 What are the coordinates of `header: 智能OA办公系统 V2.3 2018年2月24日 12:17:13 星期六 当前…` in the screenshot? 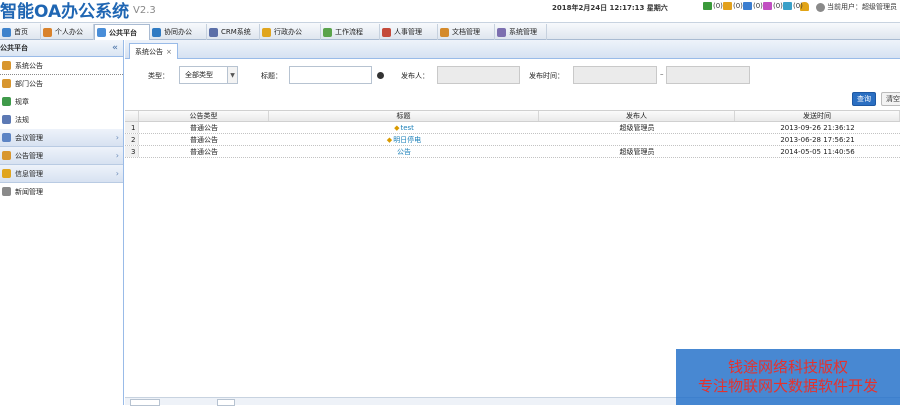 It's located at (450, 11).